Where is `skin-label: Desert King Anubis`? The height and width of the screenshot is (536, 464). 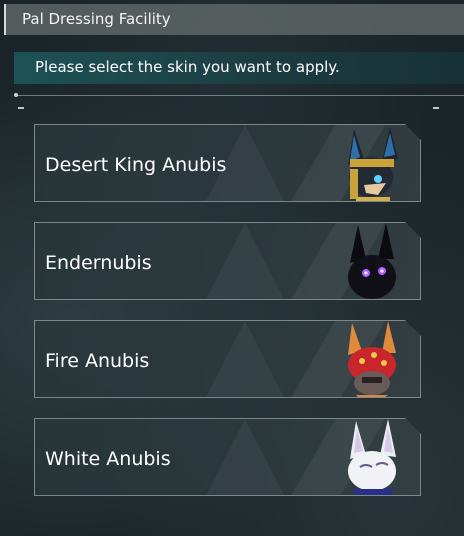
skin-label: Desert King Anubis is located at coordinates (136, 165).